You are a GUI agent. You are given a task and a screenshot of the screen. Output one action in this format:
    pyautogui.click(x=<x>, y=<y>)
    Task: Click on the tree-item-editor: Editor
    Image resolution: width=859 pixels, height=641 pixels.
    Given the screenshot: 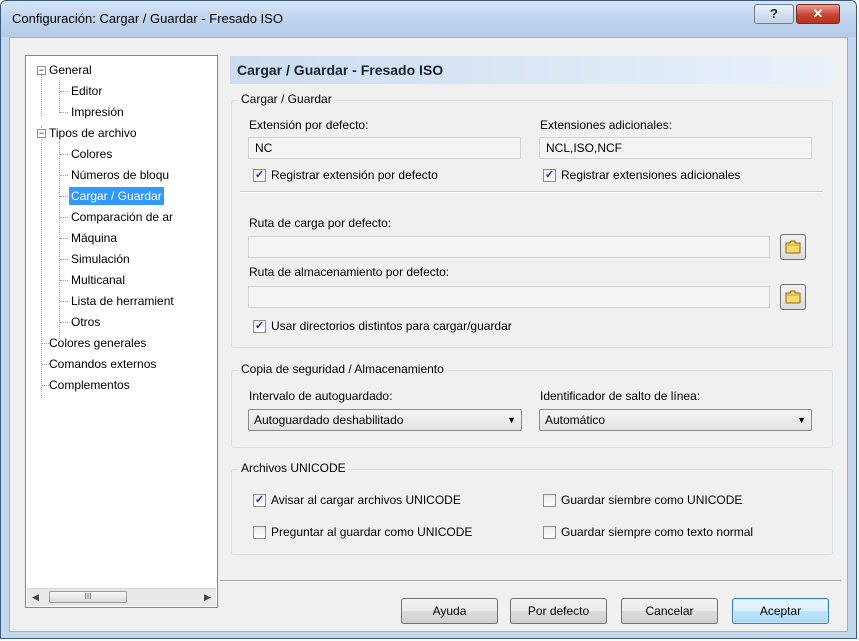 What is the action you would take?
    pyautogui.click(x=86, y=91)
    